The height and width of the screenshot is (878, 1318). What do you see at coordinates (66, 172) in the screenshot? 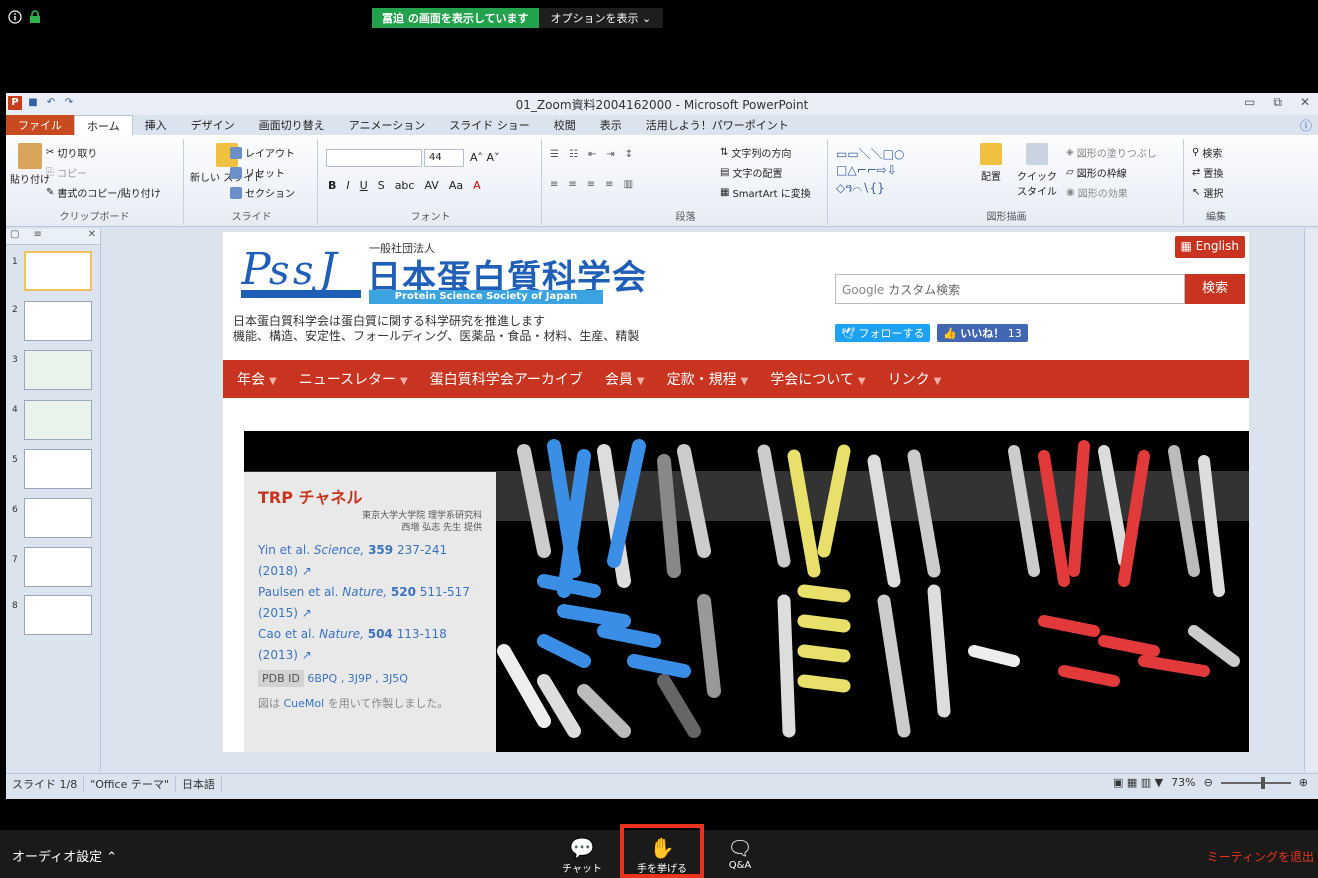
I see `copy-button: ⎘ コピー` at bounding box center [66, 172].